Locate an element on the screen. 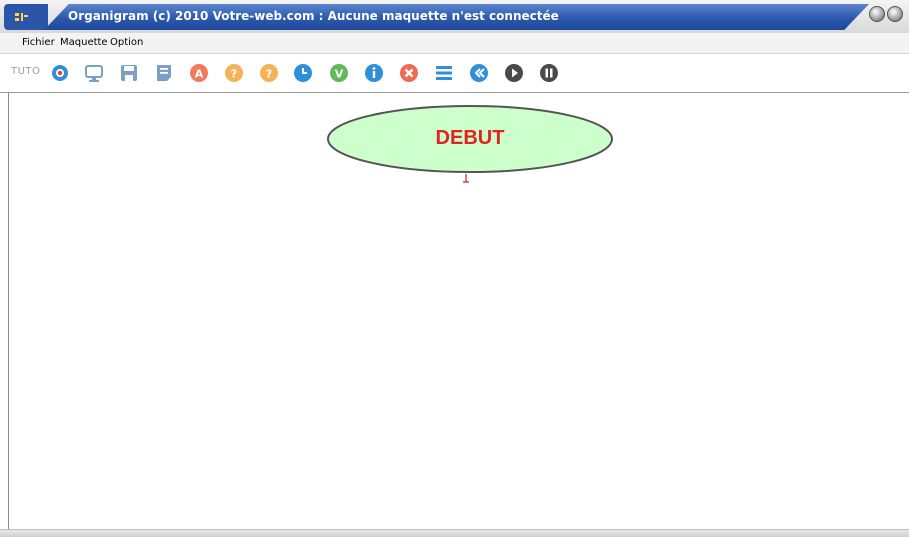 Image resolution: width=909 pixels, height=537 pixels. toolbar: TUTO A ? ? V is located at coordinates (454, 73).